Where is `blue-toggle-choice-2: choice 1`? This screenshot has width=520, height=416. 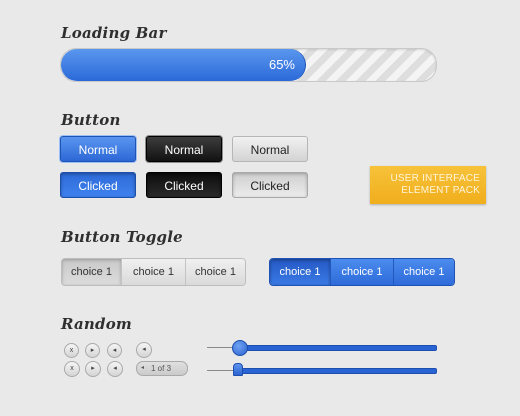
blue-toggle-choice-2: choice 1 is located at coordinates (361, 272).